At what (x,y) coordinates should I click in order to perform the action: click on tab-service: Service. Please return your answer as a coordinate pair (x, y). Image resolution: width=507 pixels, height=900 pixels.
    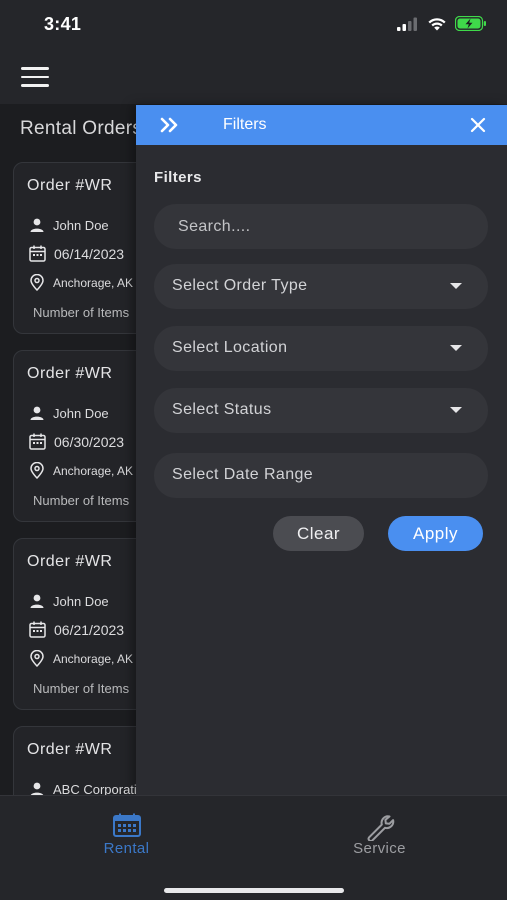
    Looking at the image, I should click on (379, 833).